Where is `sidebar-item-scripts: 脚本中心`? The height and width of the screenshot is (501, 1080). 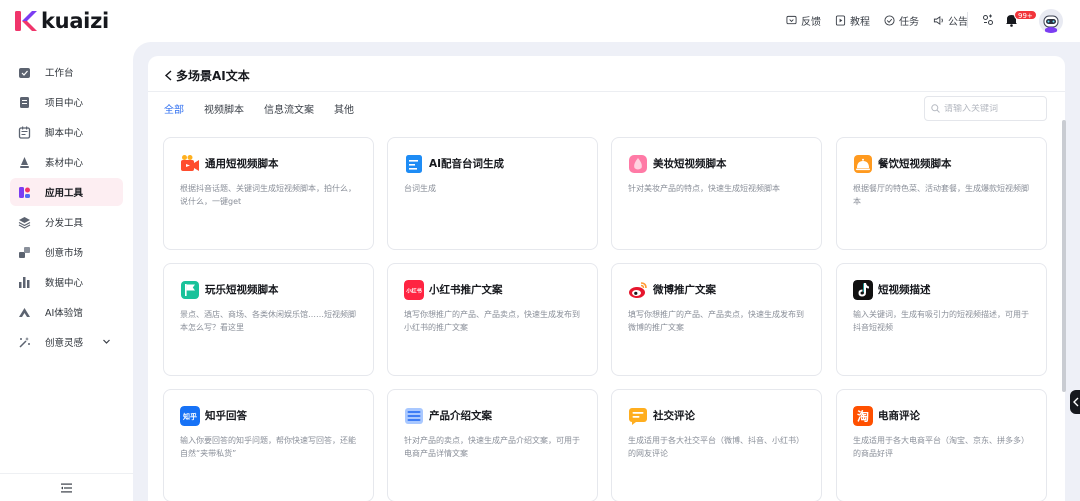 sidebar-item-scripts: 脚本中心 is located at coordinates (66, 132).